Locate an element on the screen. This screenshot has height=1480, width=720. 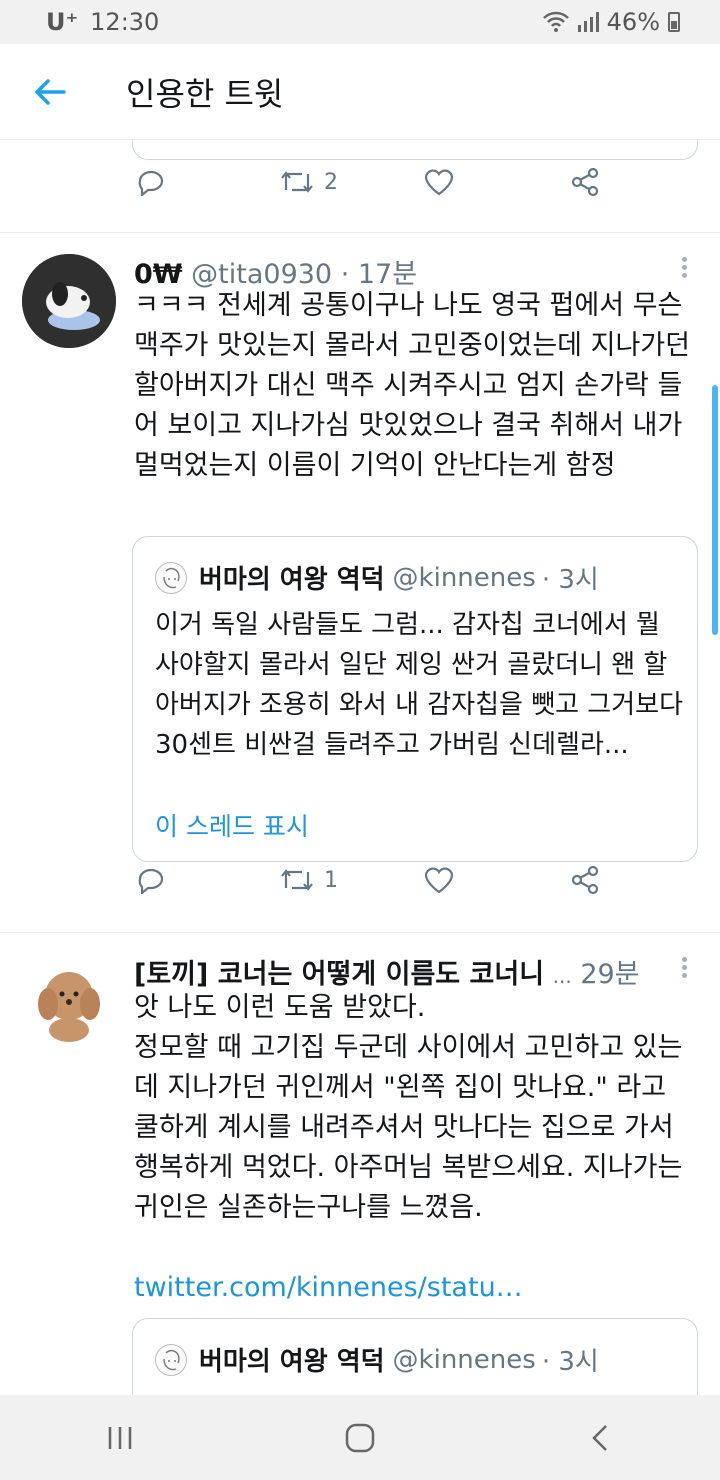
quoted-tweet-card is located at coordinates (415, 150).